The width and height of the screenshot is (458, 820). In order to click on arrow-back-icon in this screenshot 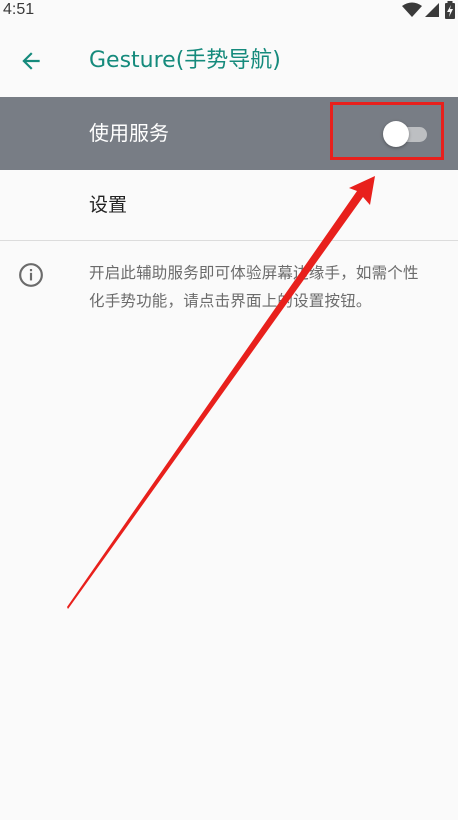, I will do `click(31, 61)`.